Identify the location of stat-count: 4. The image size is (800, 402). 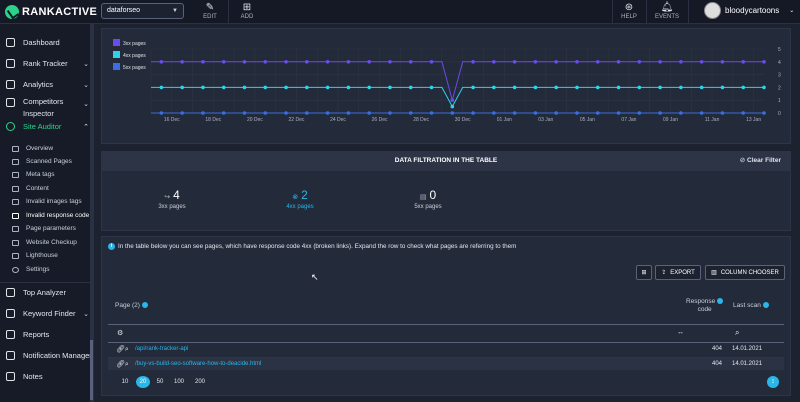
(176, 195).